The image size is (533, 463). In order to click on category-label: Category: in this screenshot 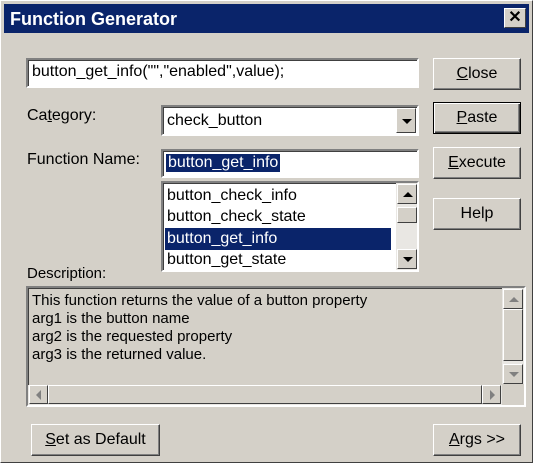, I will do `click(62, 115)`.